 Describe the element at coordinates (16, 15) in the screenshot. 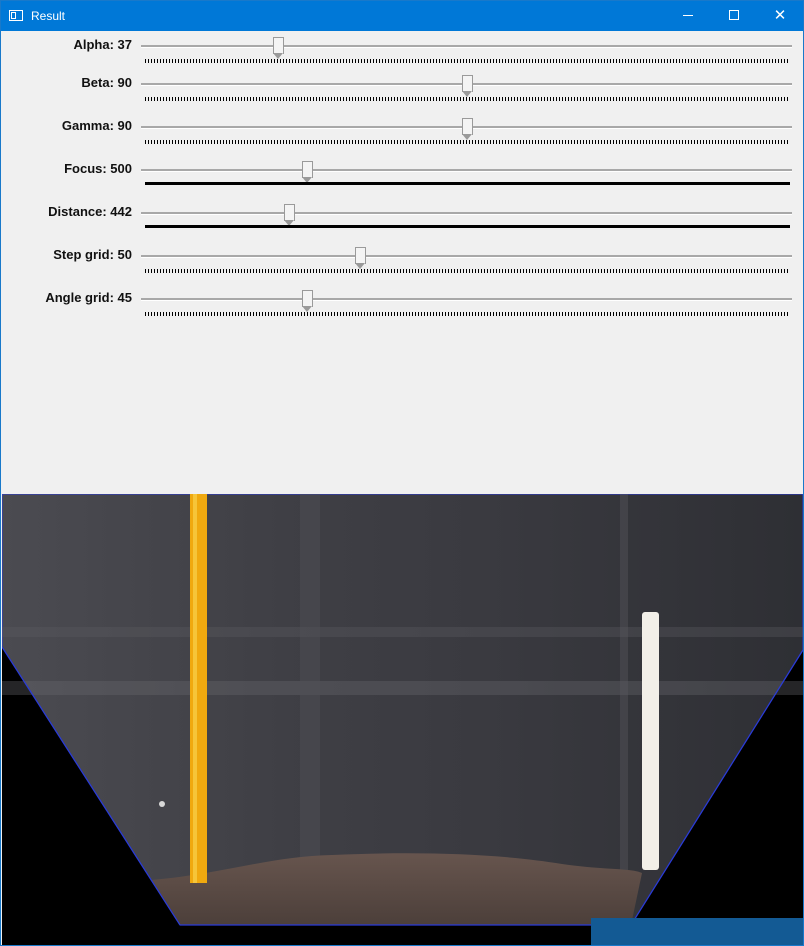

I see `app-window-icon` at that location.